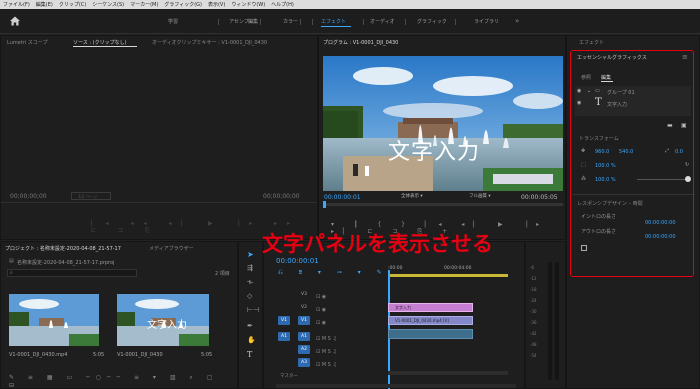  I want to click on home-icon, so click(15, 21).